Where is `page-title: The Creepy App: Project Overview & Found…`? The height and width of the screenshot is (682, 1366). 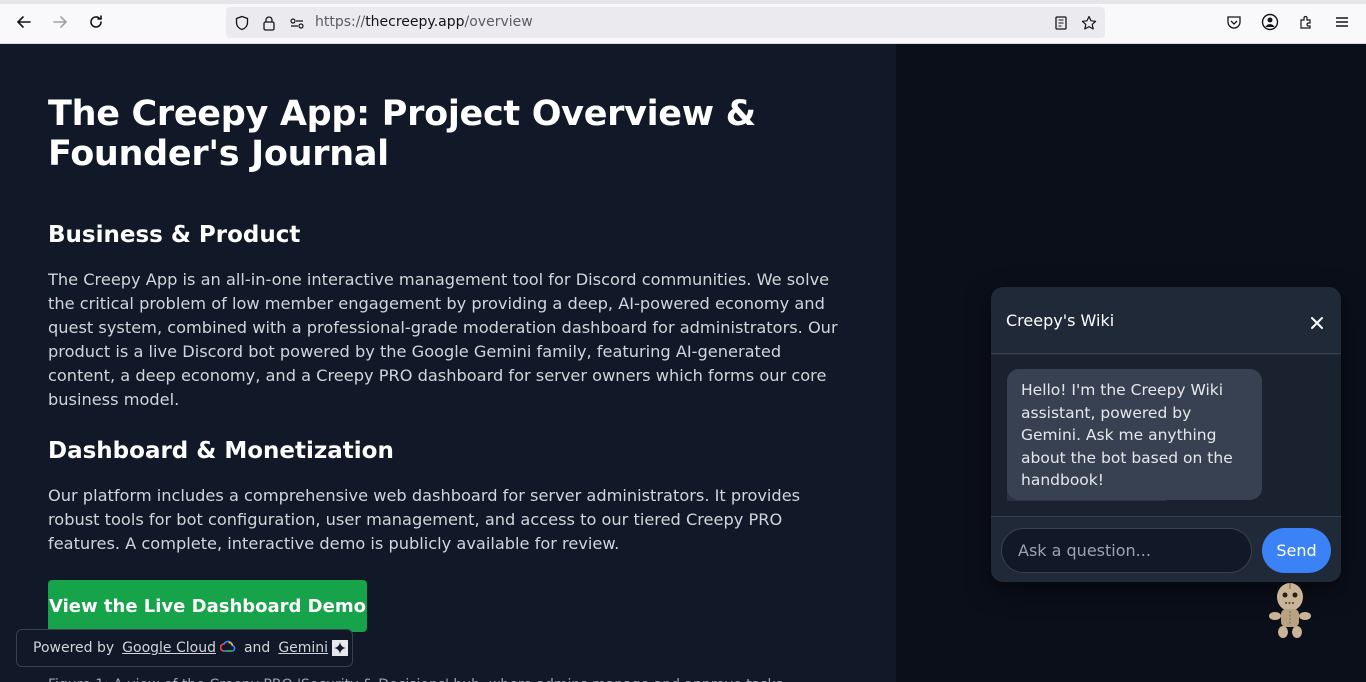
page-title: The Creepy App: Project Overview & Found… is located at coordinates (402, 134).